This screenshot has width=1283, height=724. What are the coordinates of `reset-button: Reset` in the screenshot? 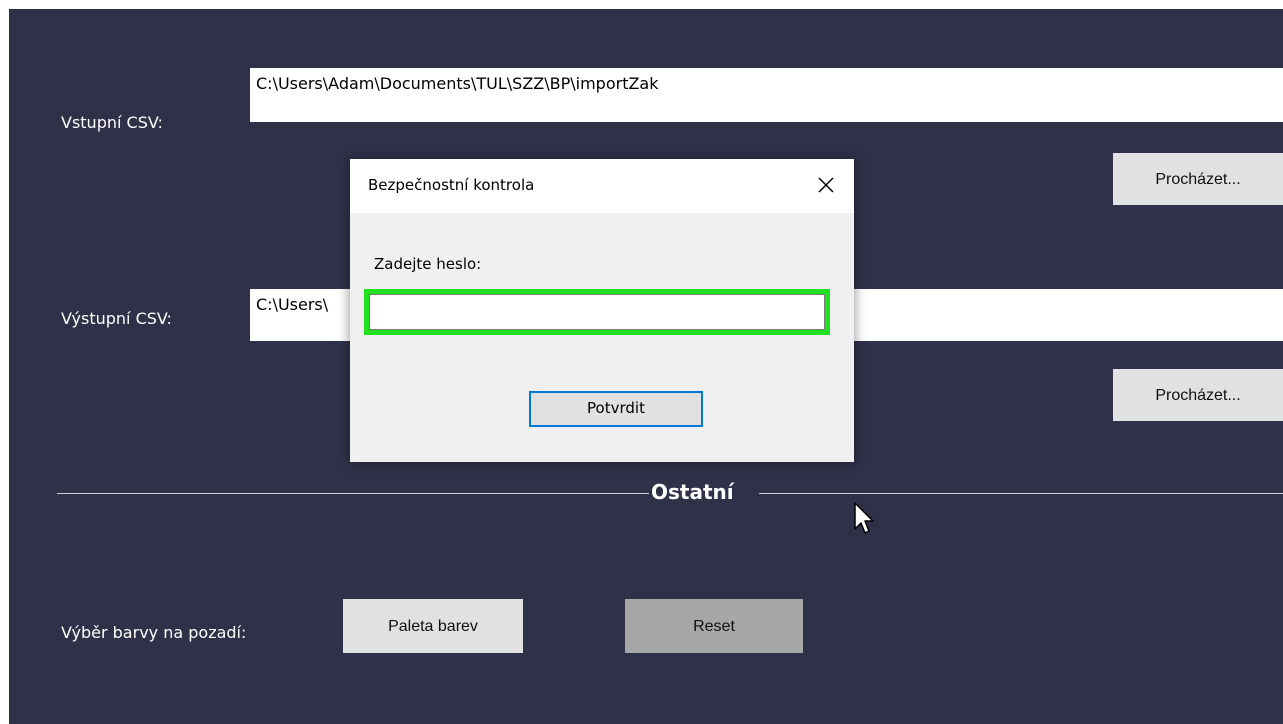 It's located at (714, 626).